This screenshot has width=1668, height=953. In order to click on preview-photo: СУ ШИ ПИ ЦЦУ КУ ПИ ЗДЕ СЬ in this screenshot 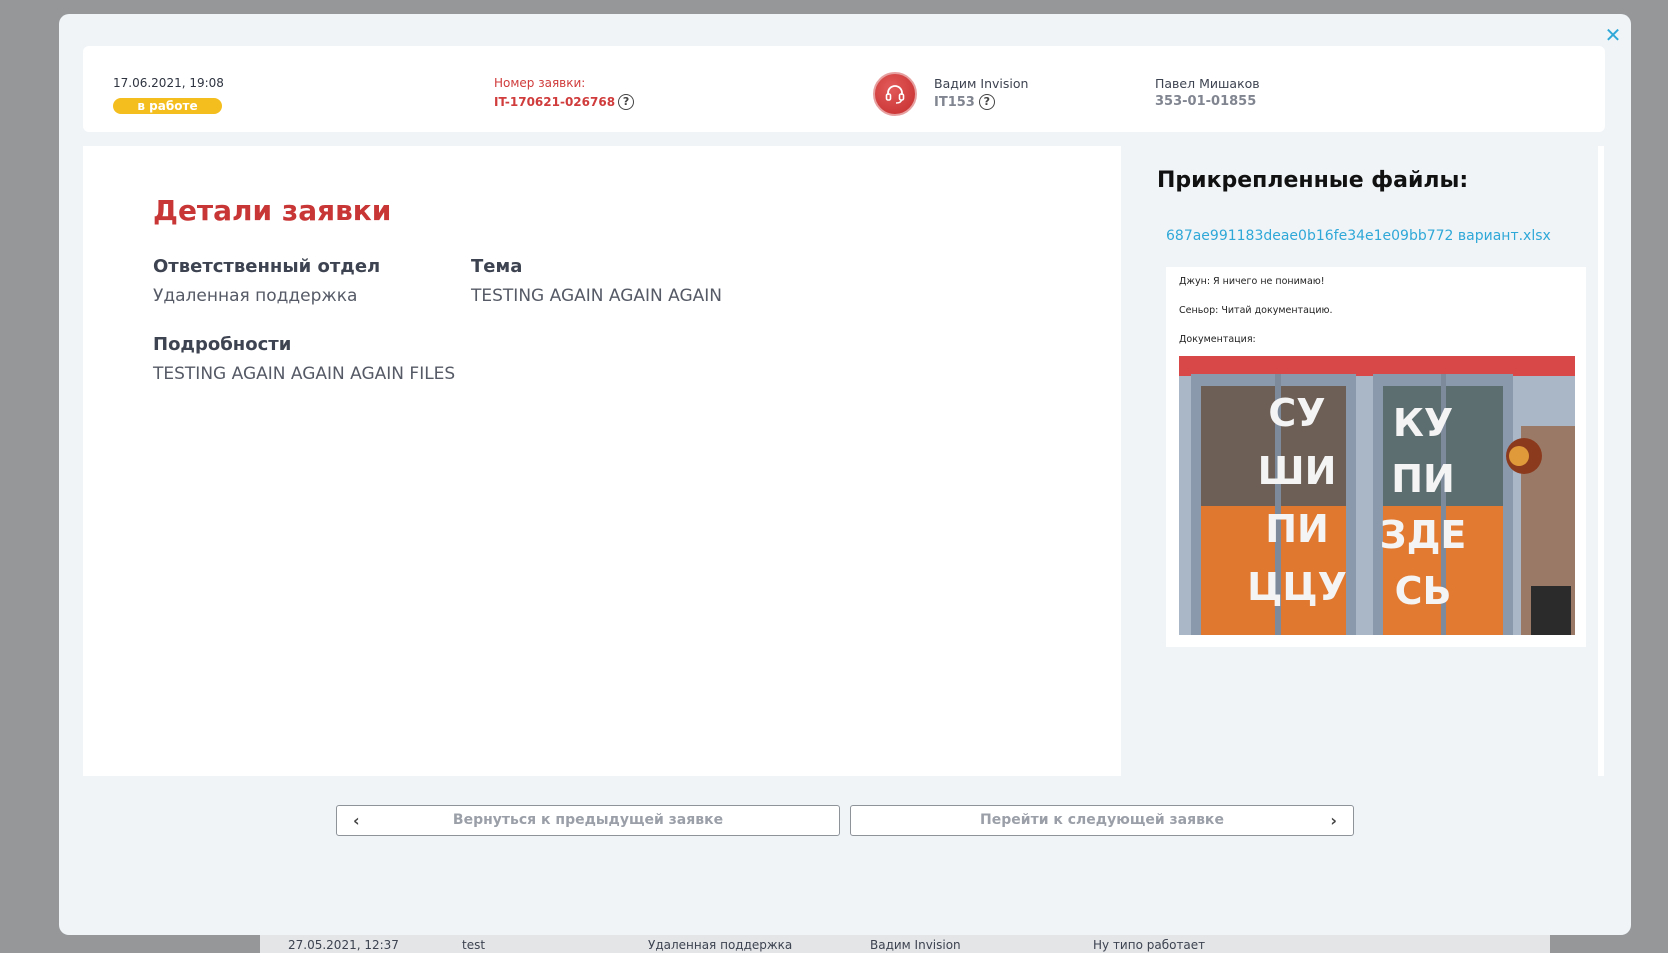, I will do `click(1377, 495)`.